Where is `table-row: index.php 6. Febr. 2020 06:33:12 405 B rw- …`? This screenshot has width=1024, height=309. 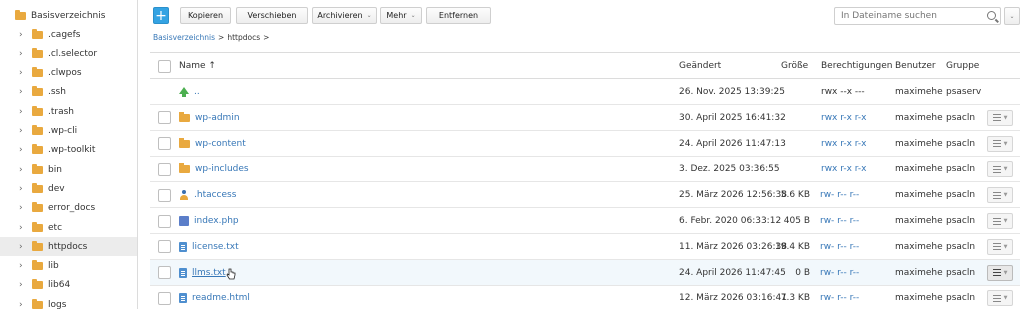
table-row: index.php 6. Febr. 2020 06:33:12 405 B rw- … is located at coordinates (585, 221).